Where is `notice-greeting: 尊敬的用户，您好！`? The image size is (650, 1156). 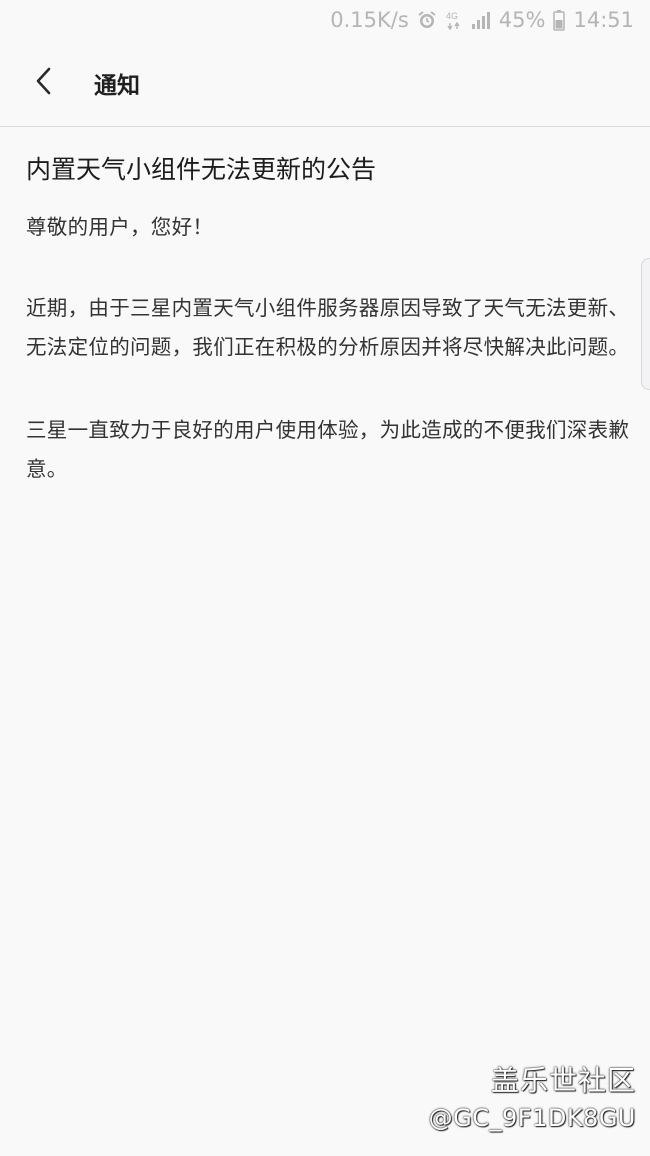
notice-greeting: 尊敬的用户，您好！ is located at coordinates (120, 227).